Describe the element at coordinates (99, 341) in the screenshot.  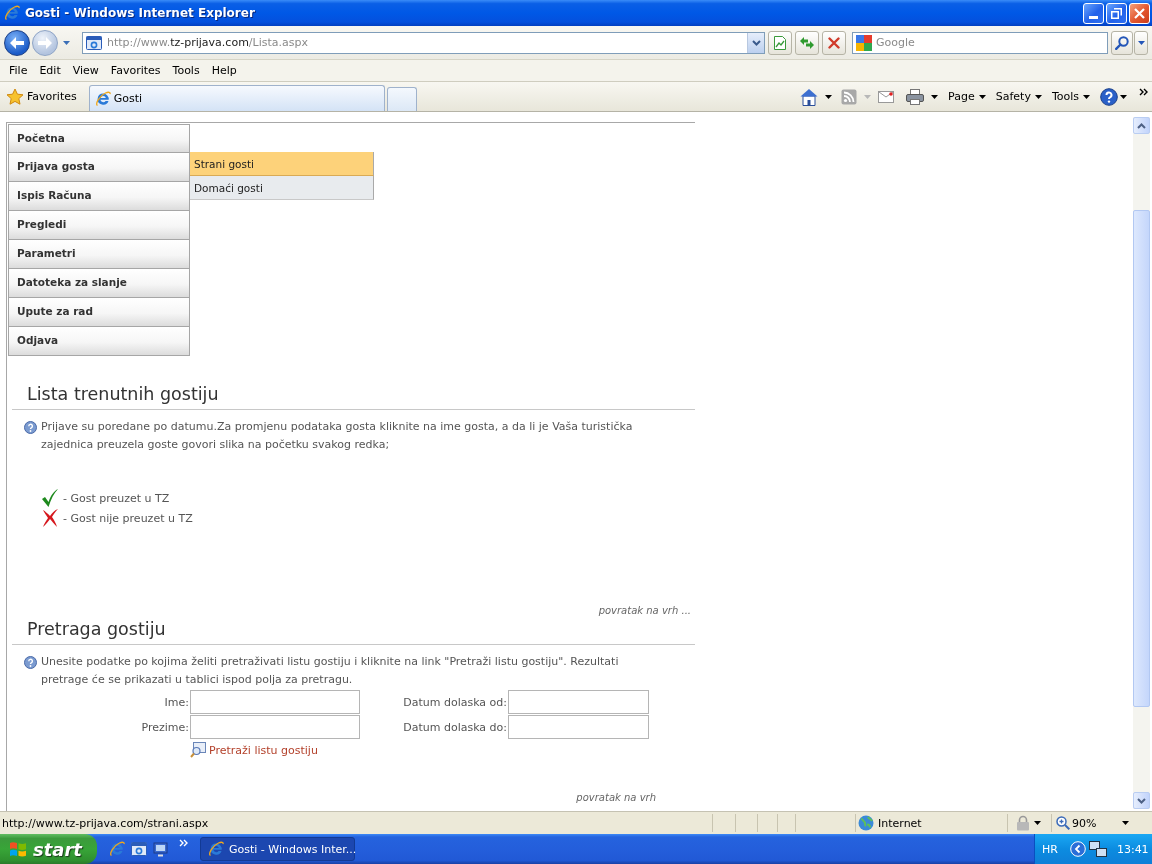
I see `menu-item: Odjava` at that location.